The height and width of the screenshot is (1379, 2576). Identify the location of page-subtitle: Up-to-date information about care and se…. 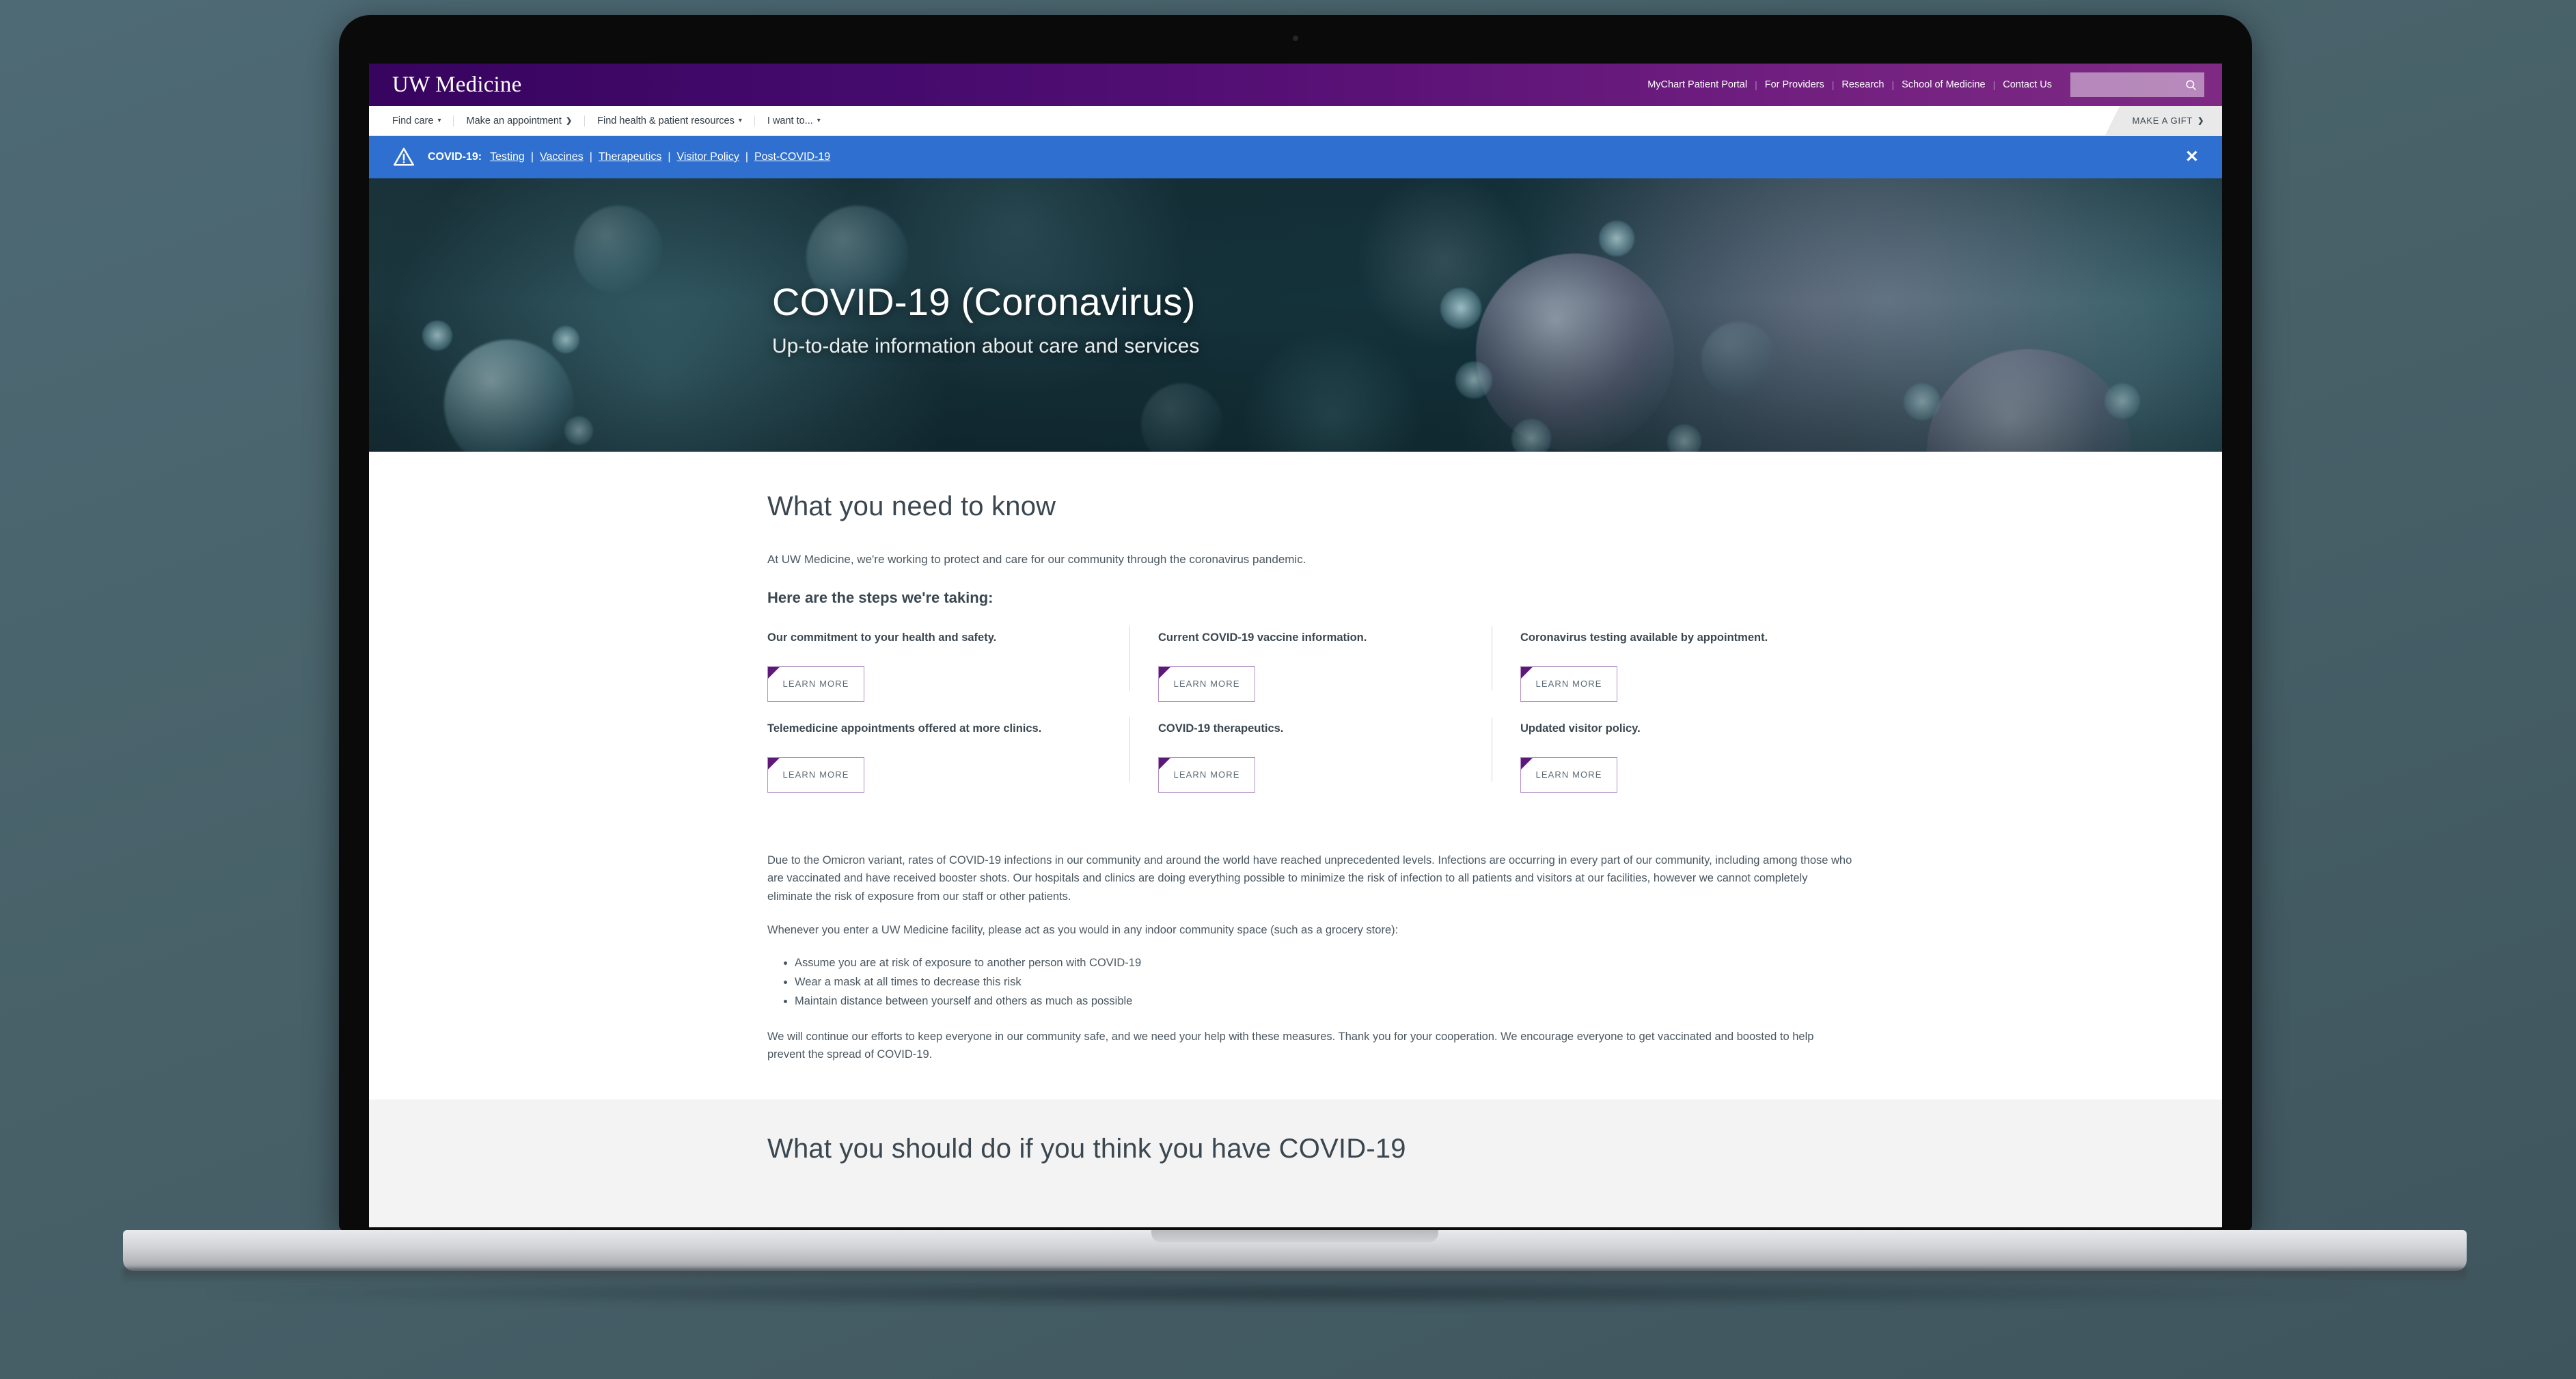
(986, 346).